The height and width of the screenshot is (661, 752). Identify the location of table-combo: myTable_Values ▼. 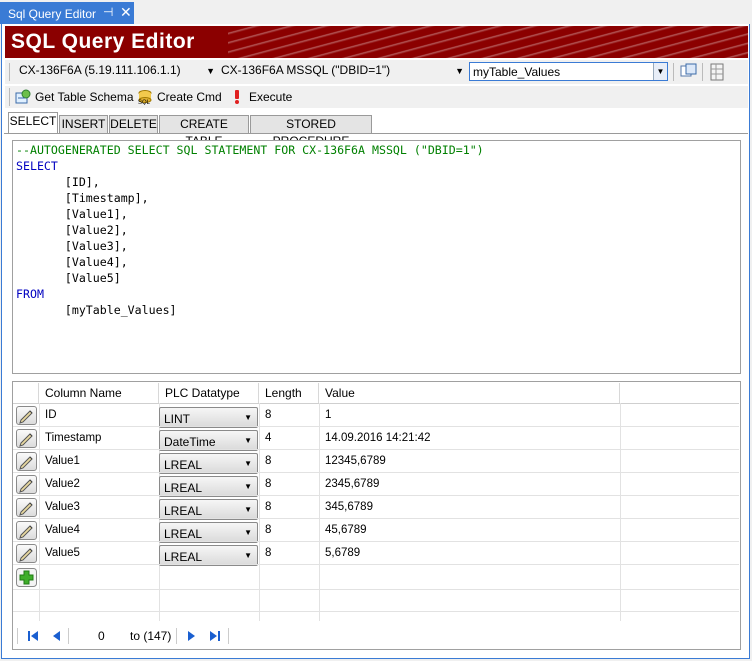
(568, 71).